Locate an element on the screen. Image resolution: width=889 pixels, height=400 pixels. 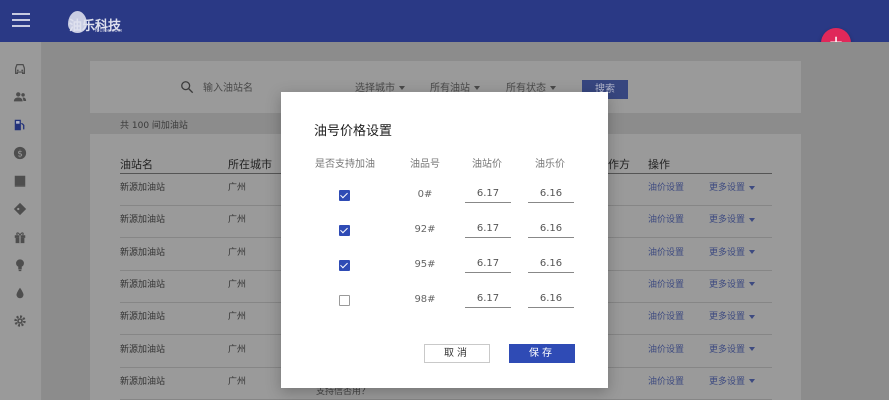
gear-icon is located at coordinates (20, 322).